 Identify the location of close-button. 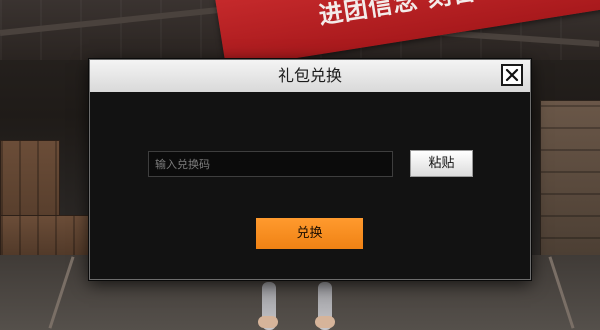
(512, 75).